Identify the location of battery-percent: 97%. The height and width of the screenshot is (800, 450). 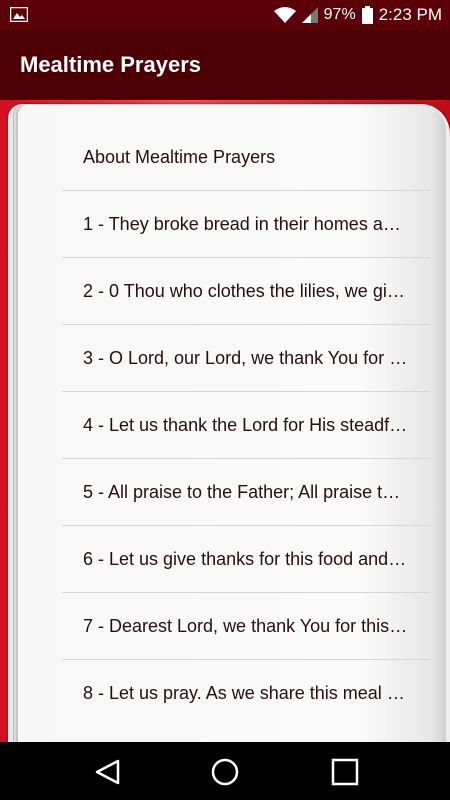
(339, 14).